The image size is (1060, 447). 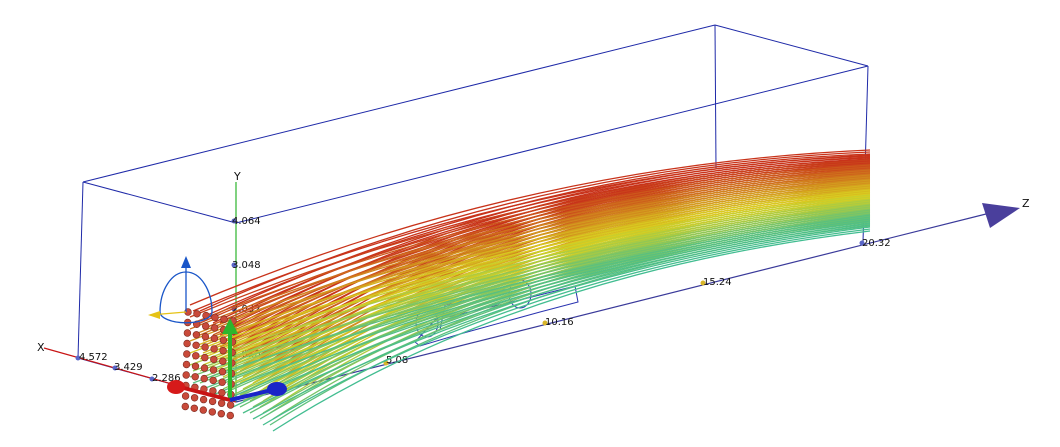 What do you see at coordinates (876, 243) in the screenshot?
I see `z-tick-4: 20.32` at bounding box center [876, 243].